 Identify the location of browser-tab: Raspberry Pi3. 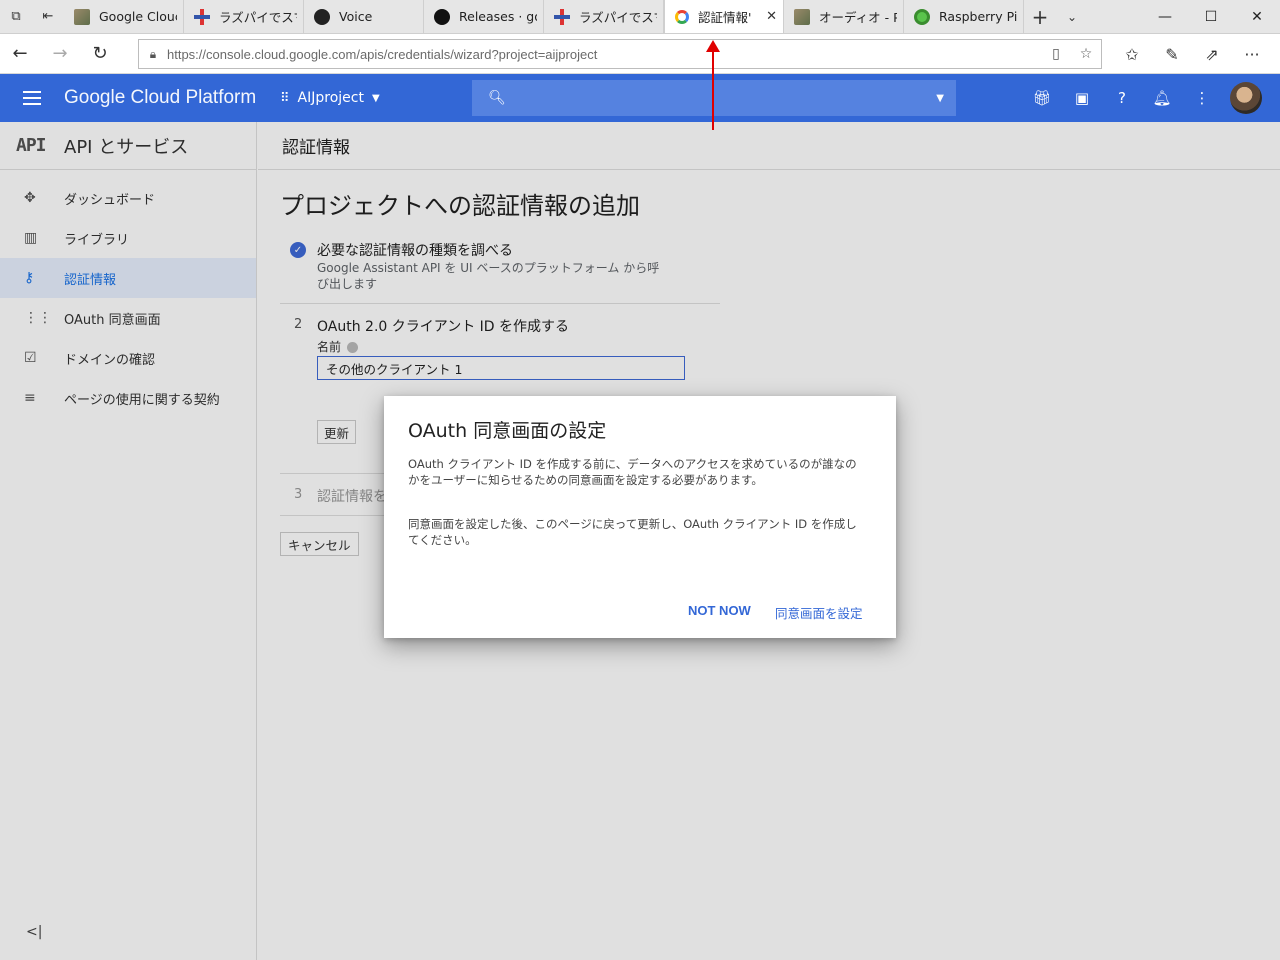
(964, 16).